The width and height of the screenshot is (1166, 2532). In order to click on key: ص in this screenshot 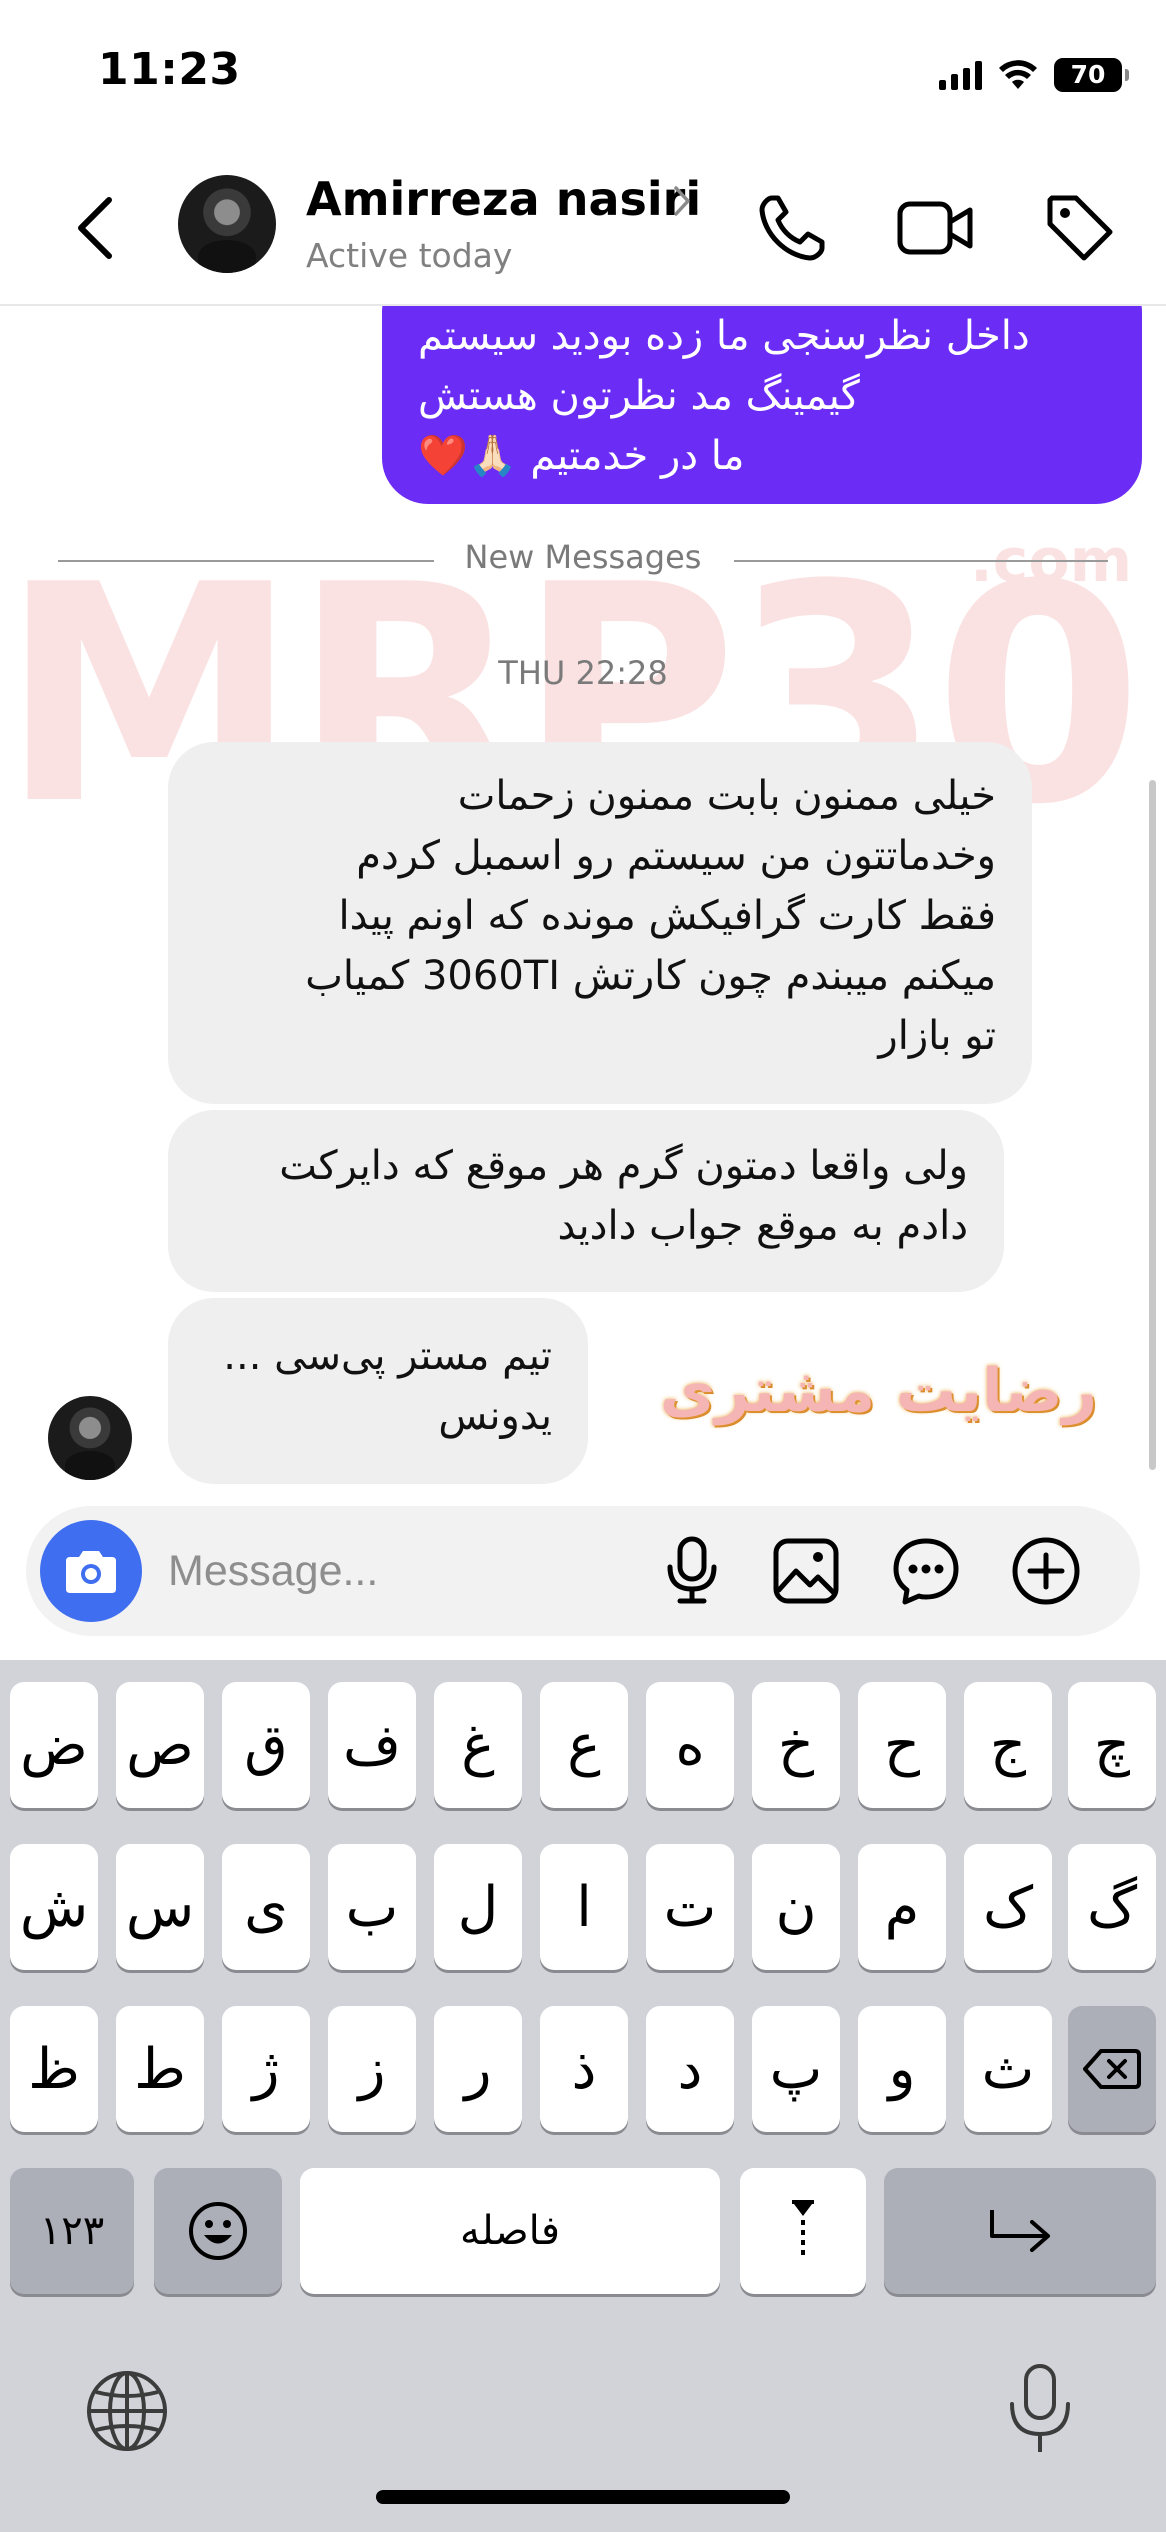, I will do `click(160, 1745)`.